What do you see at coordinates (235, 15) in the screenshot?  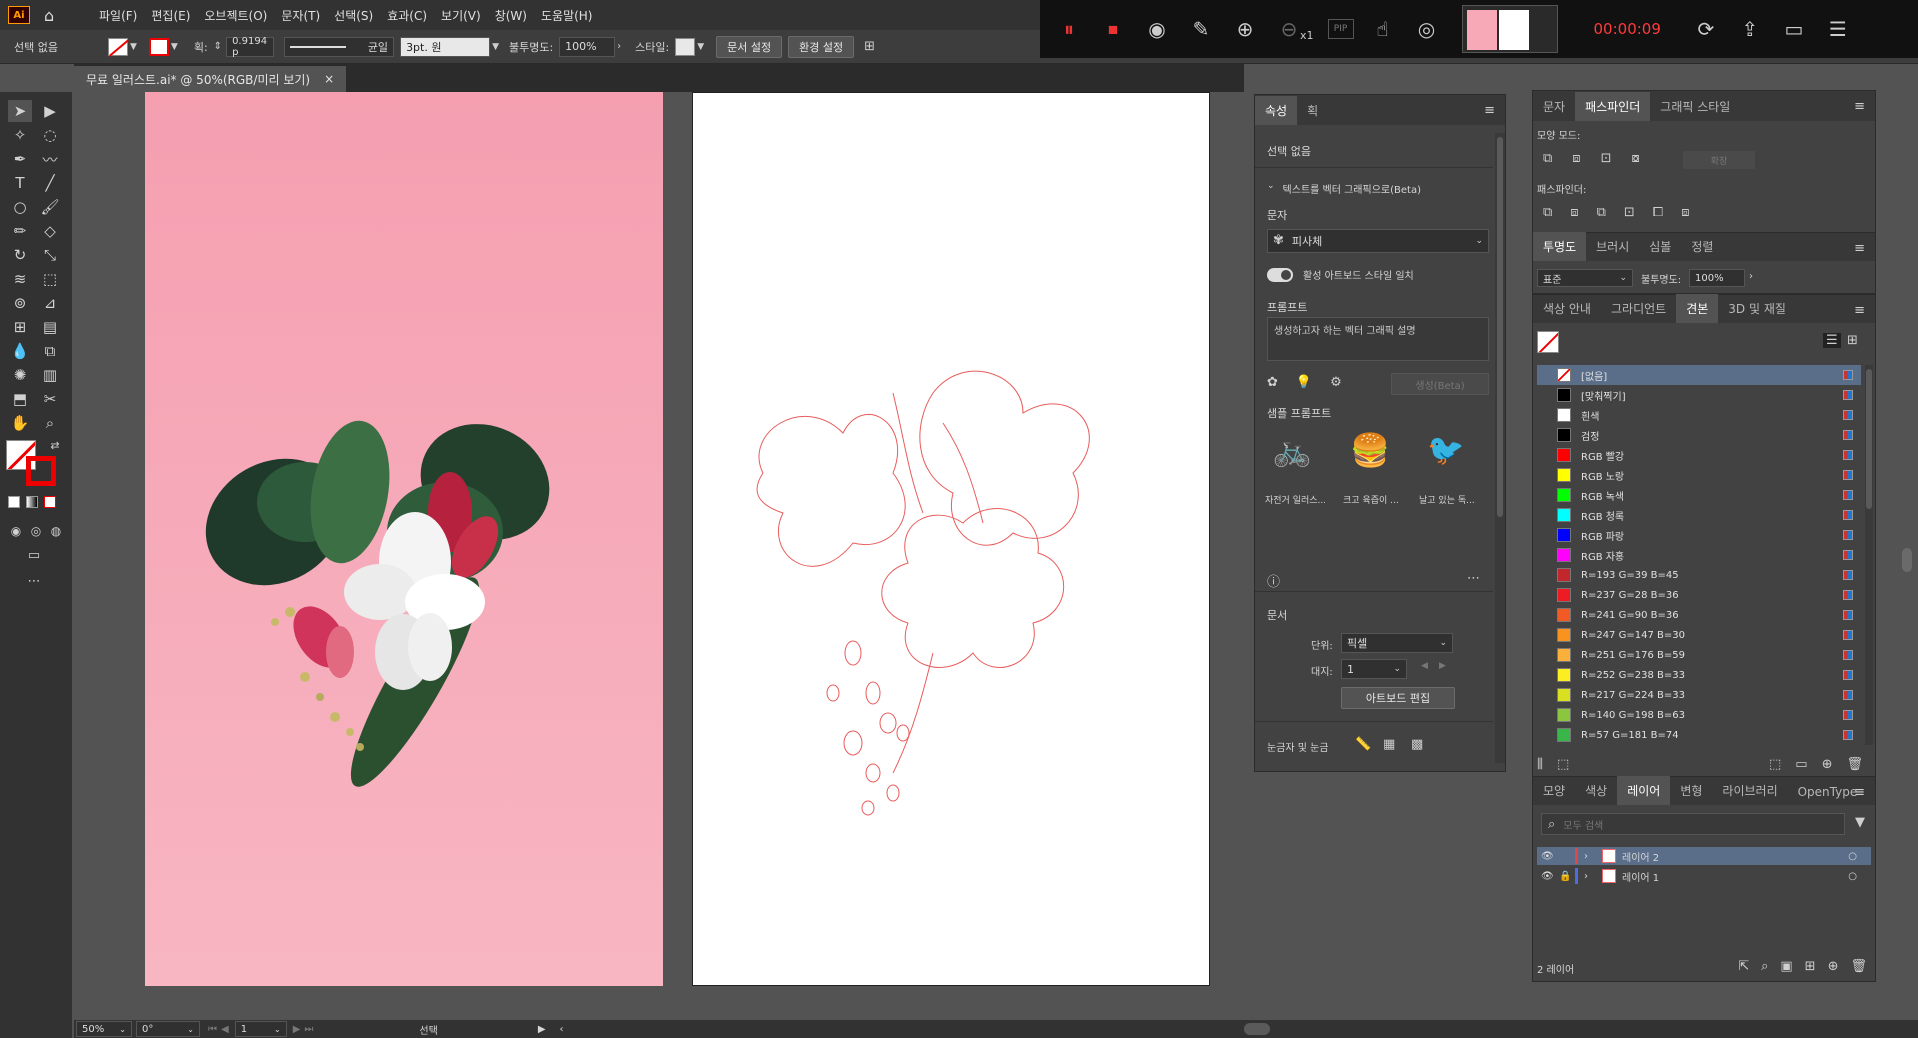 I see `menu-object: 오브젝트(O)` at bounding box center [235, 15].